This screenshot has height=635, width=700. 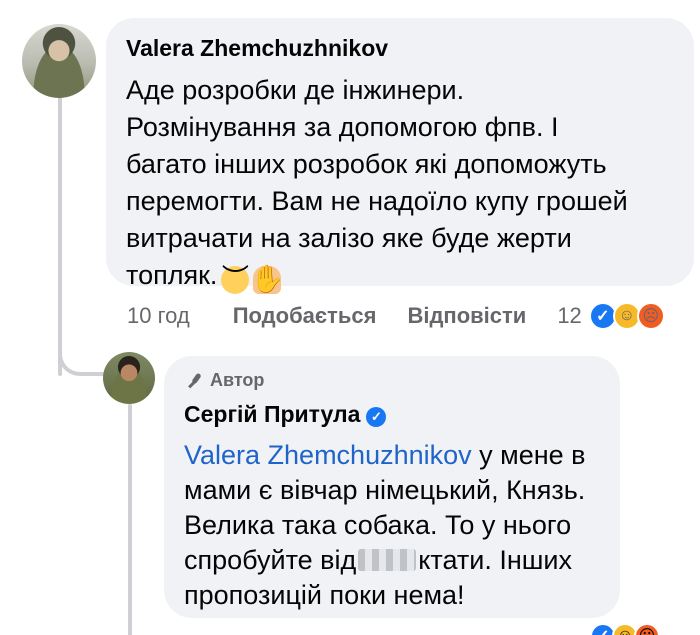 What do you see at coordinates (237, 380) in the screenshot?
I see `author-badge-label: Автор` at bounding box center [237, 380].